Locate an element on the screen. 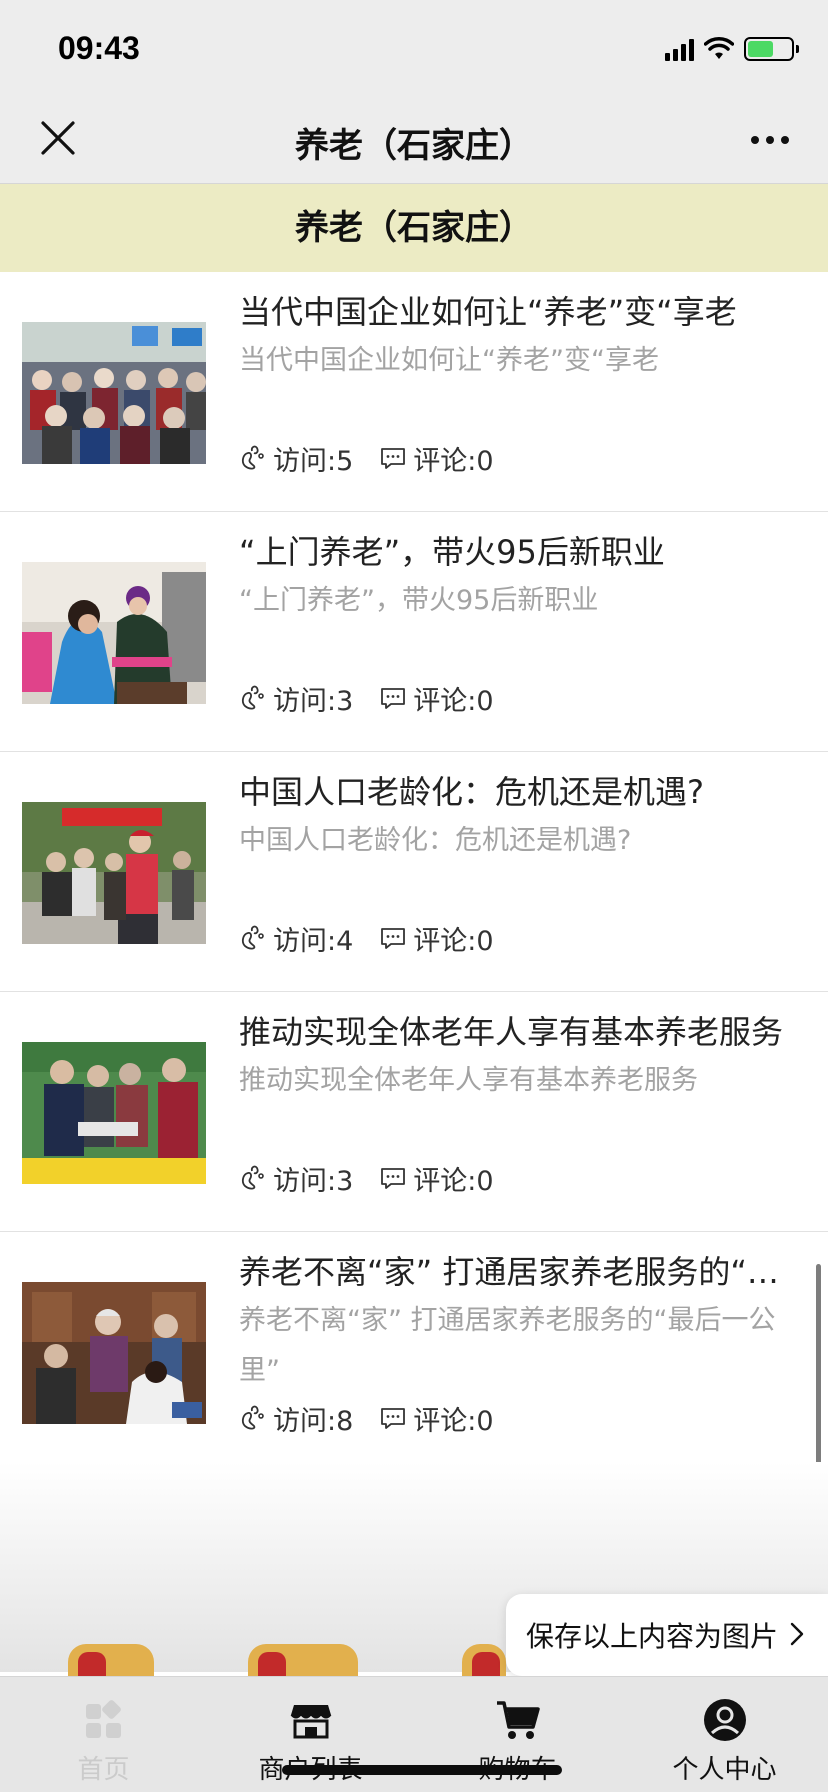  tab-profile: 个人中心 is located at coordinates (724, 1734).